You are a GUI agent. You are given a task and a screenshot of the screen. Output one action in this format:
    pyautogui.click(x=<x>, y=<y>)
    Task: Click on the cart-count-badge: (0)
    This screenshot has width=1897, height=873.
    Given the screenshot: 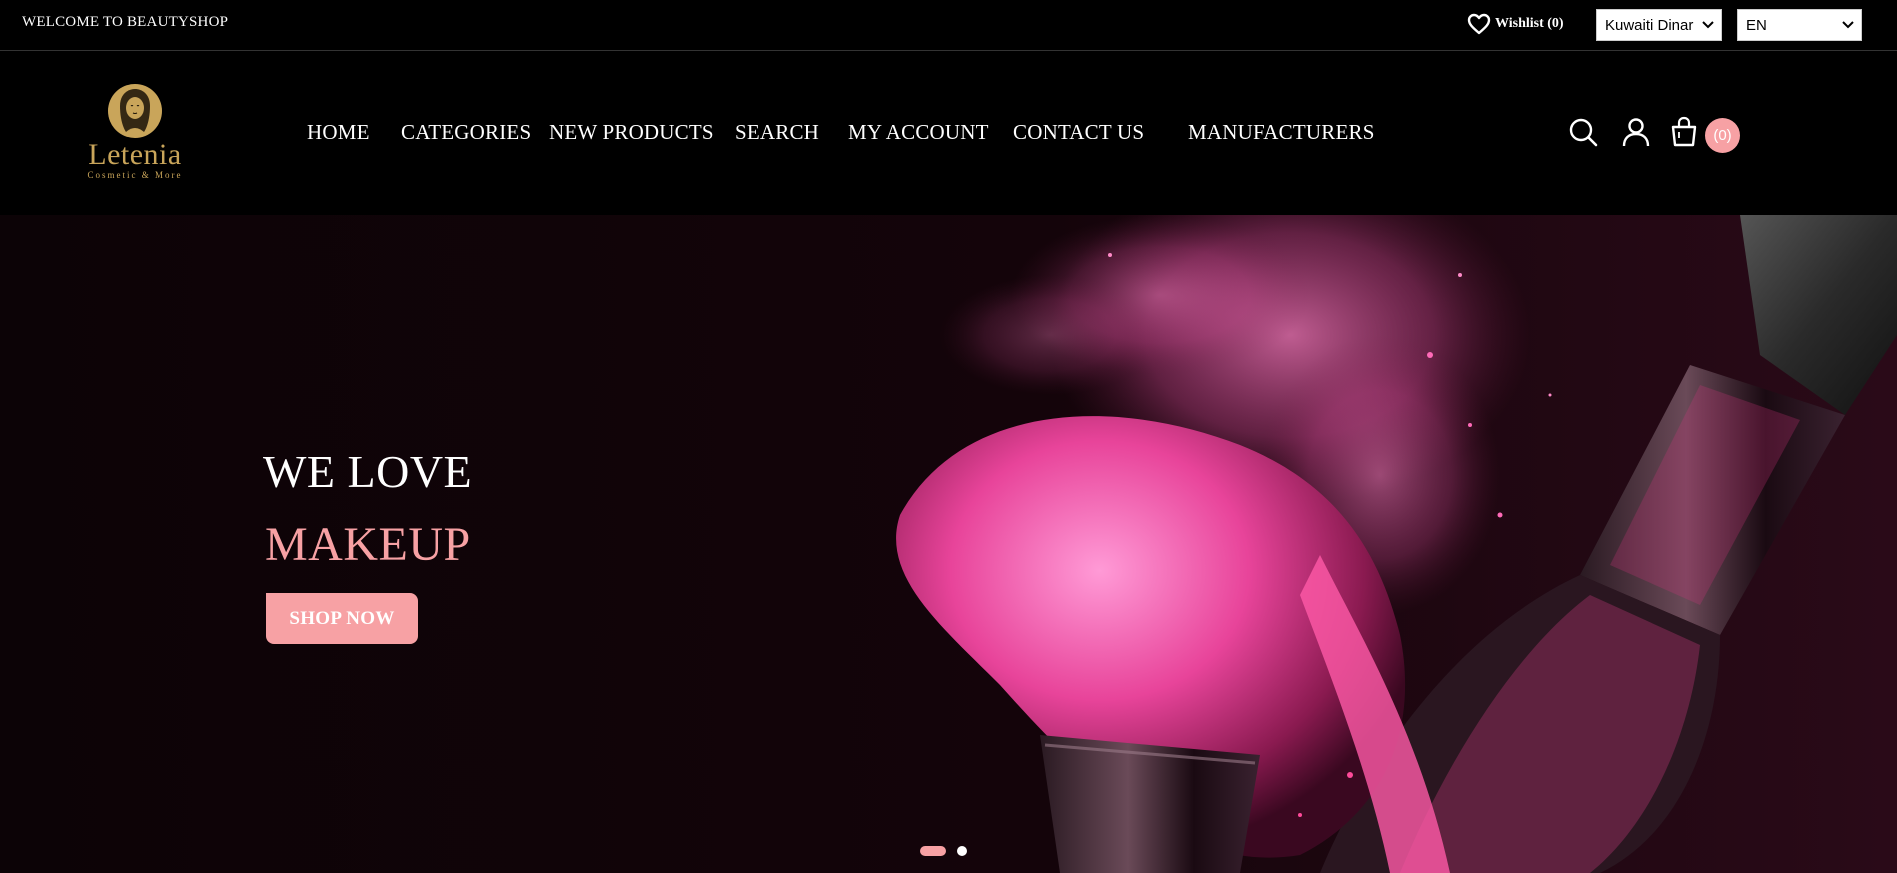 What is the action you would take?
    pyautogui.click(x=1722, y=135)
    